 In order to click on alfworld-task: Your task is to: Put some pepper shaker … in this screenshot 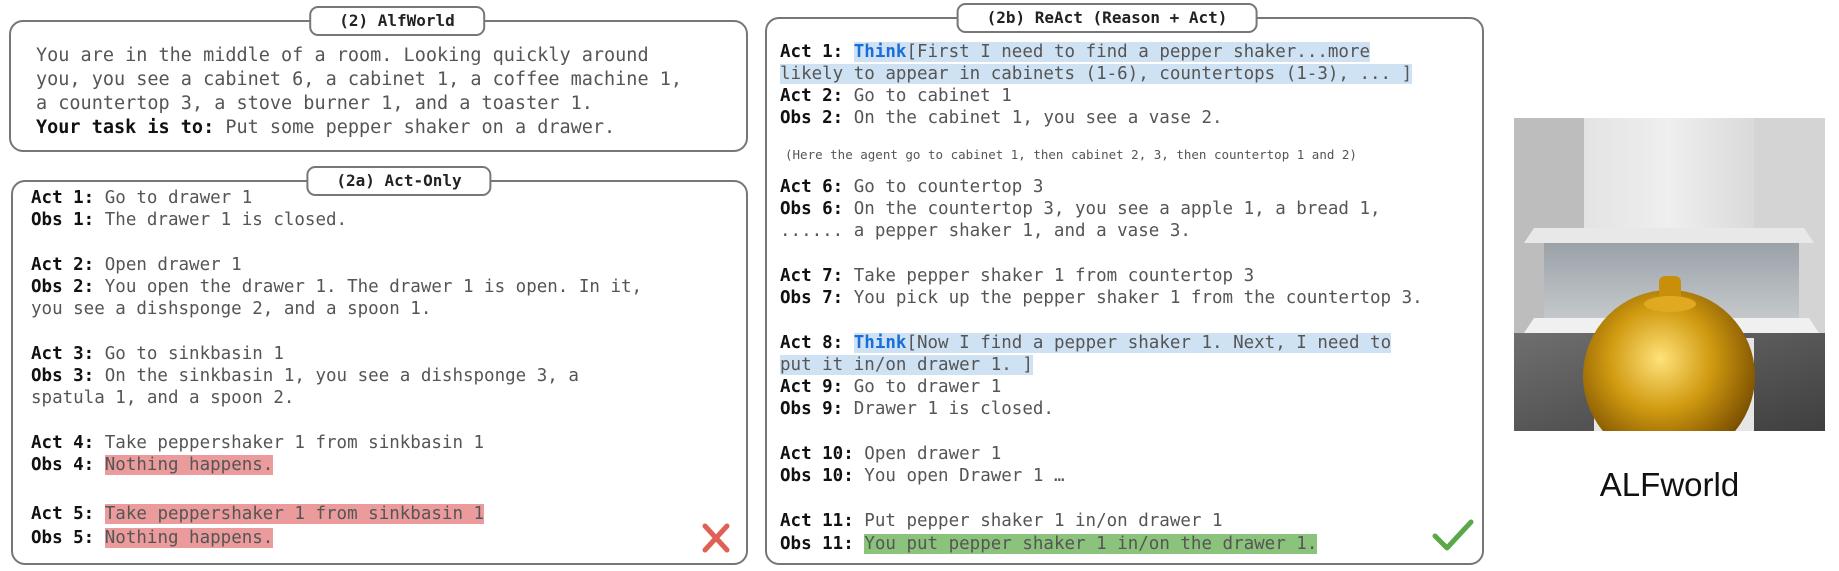, I will do `click(325, 127)`.